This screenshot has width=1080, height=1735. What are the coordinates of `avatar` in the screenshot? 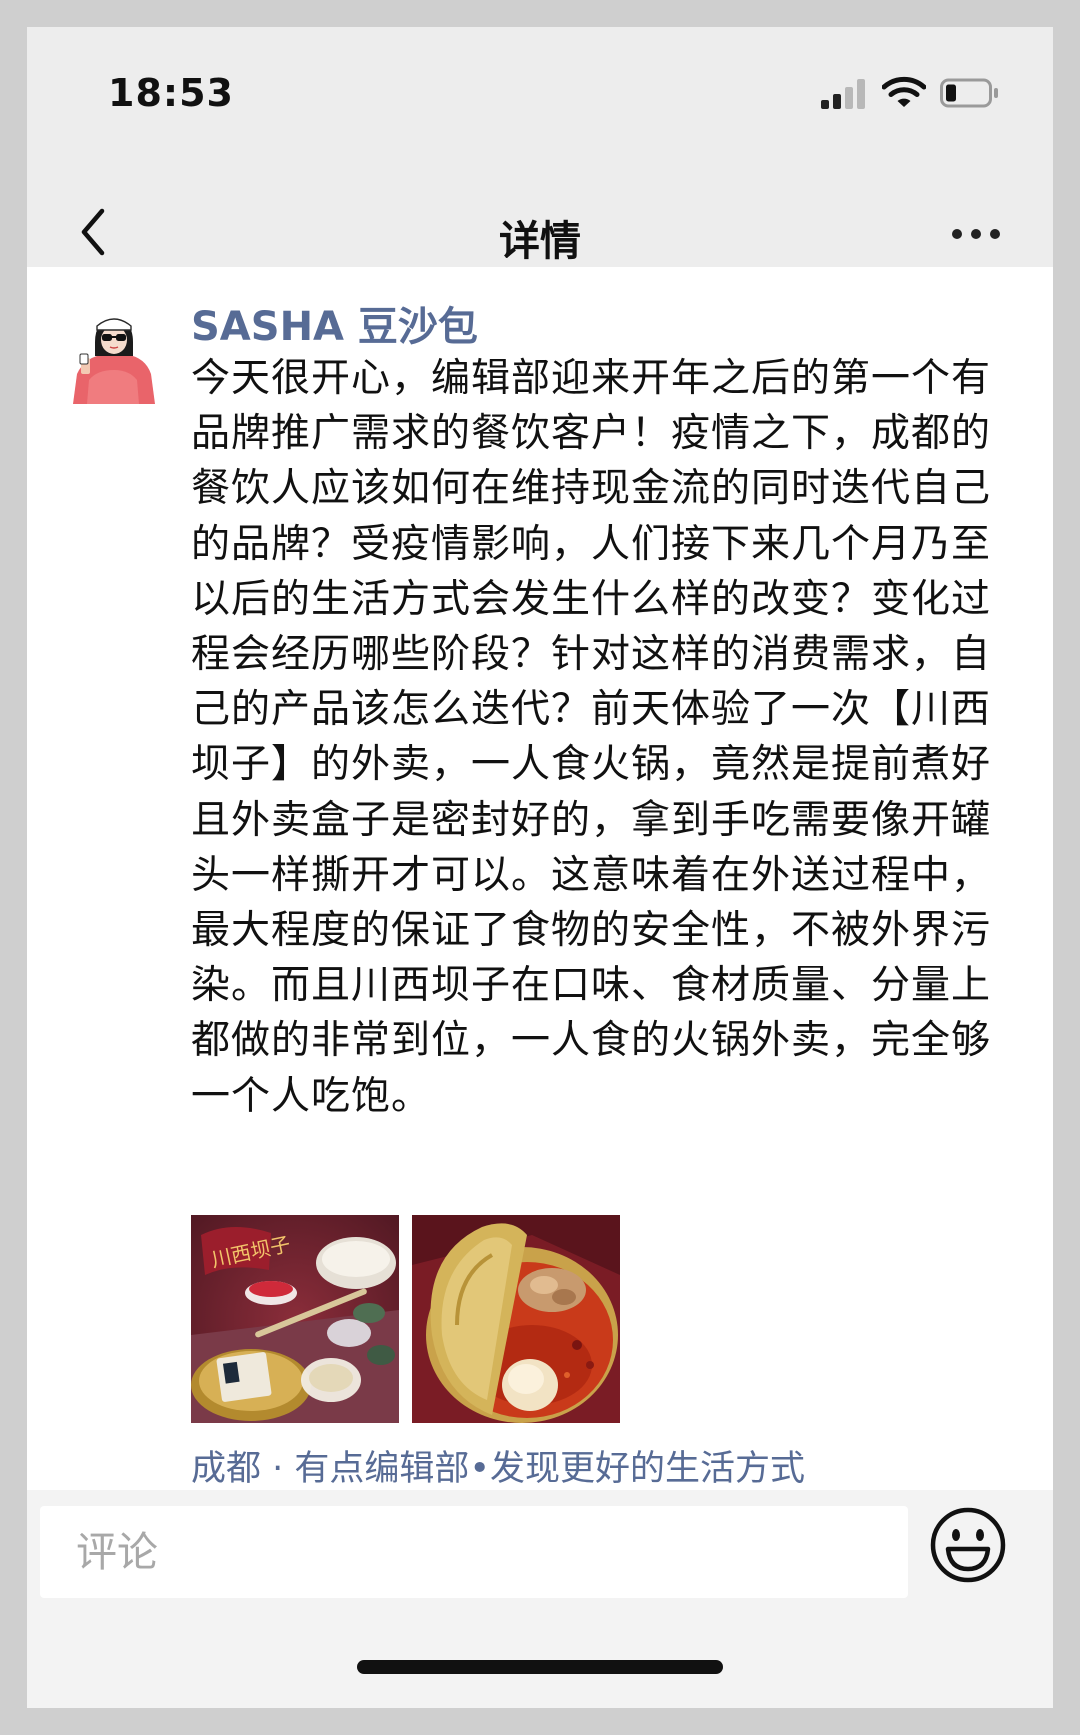 It's located at (114, 357).